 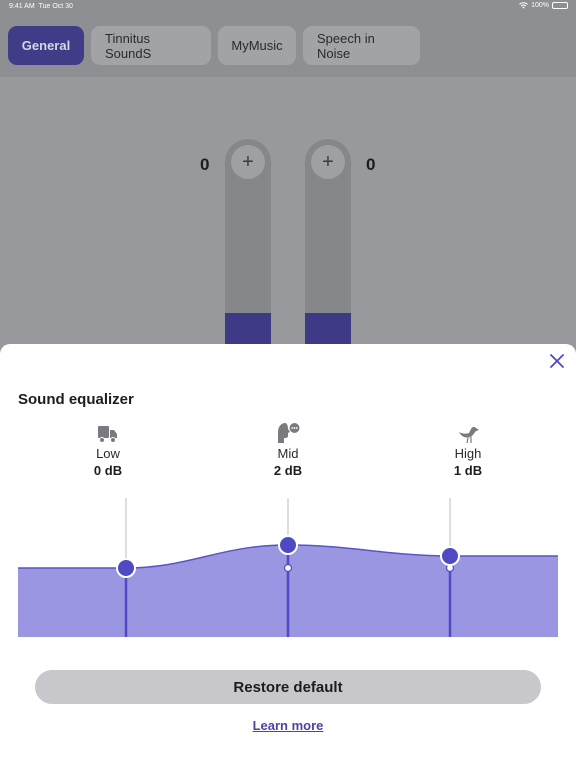 What do you see at coordinates (450, 556) in the screenshot?
I see `band-high-handle` at bounding box center [450, 556].